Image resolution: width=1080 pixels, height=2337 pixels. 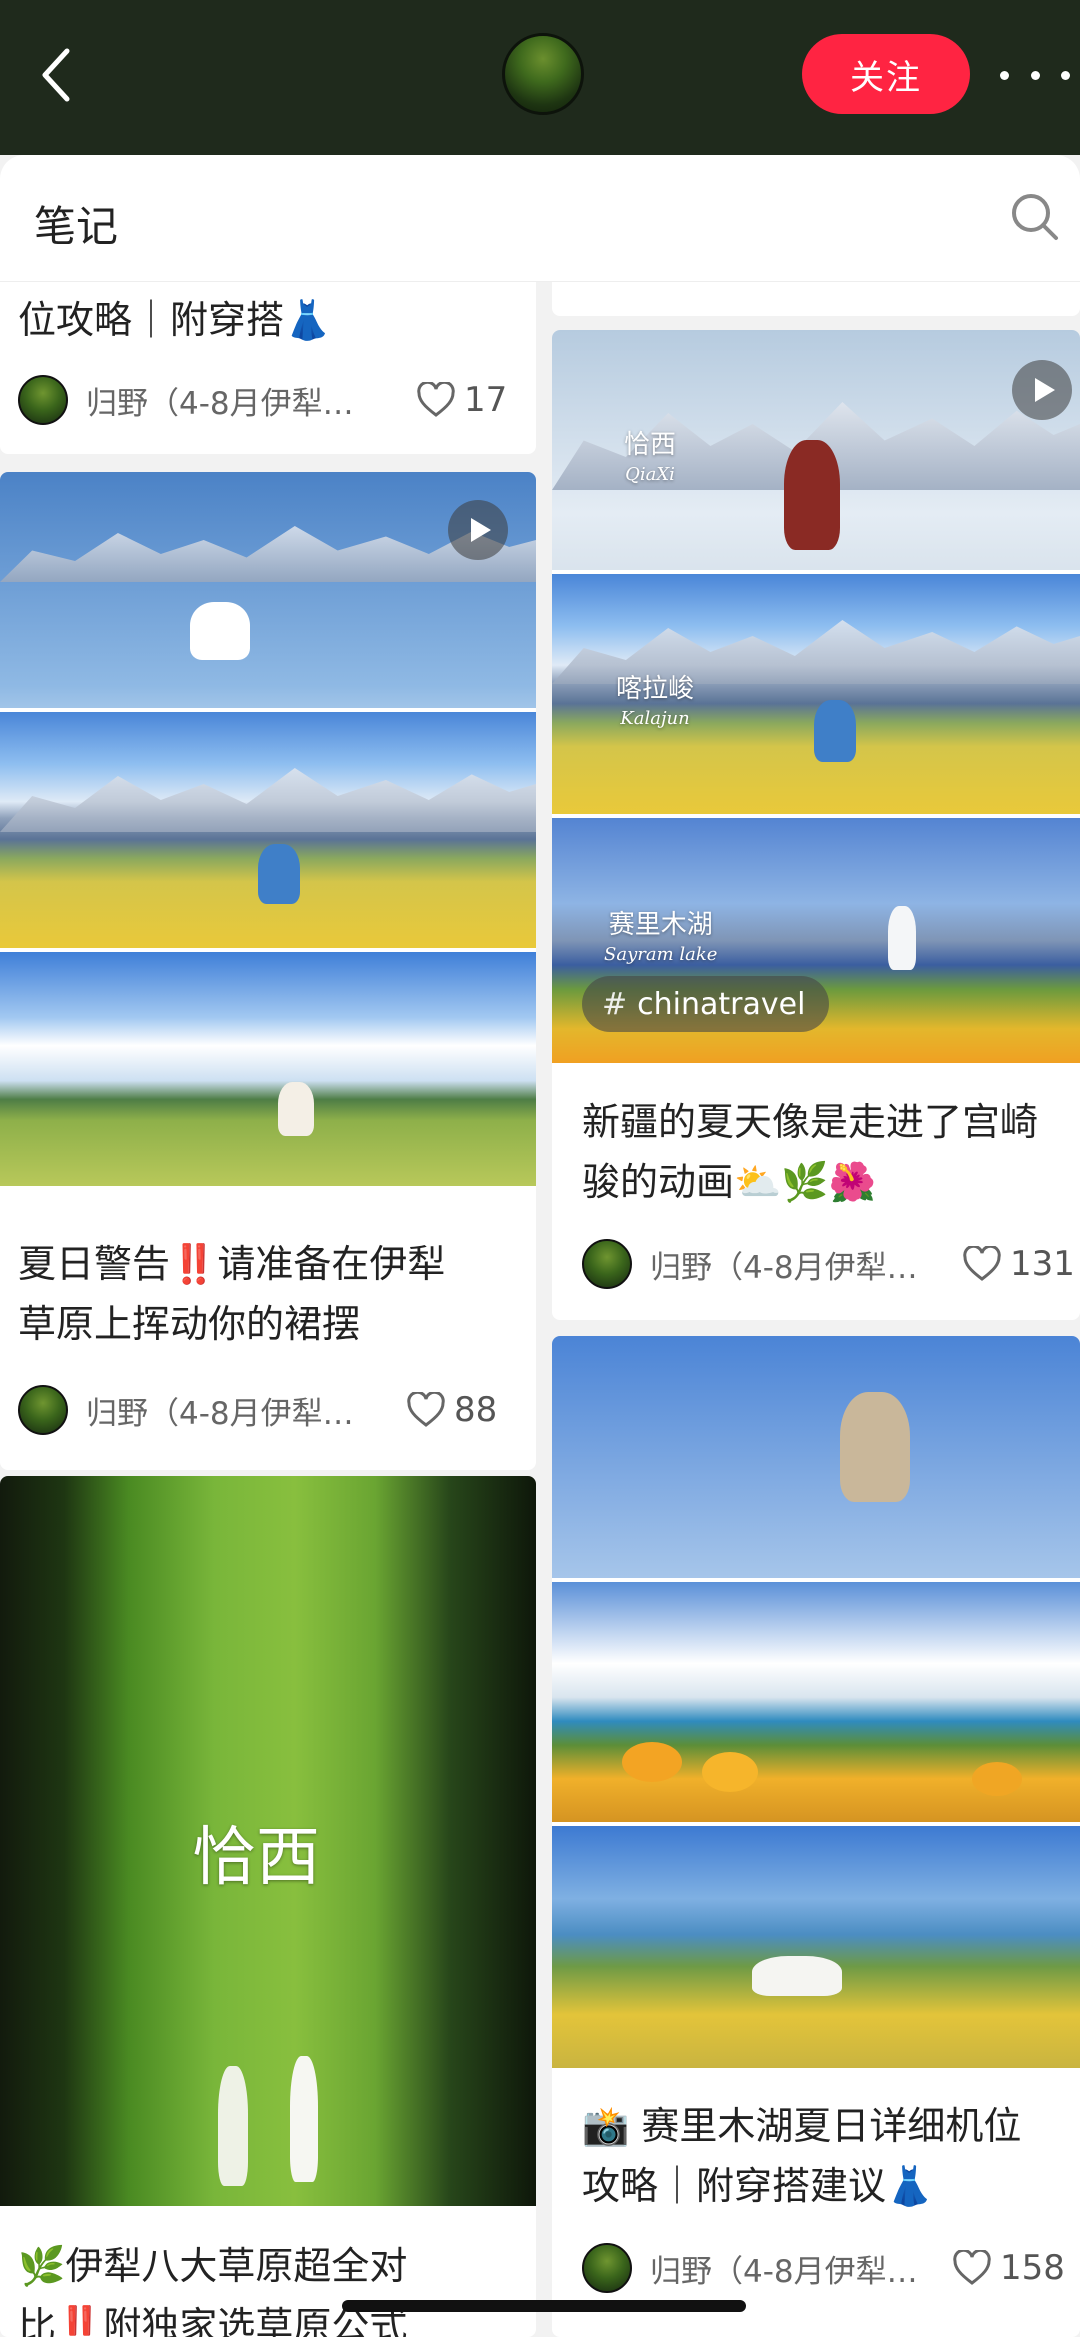 I want to click on cover-overlay-text: 恰西 QiaXi, so click(x=650, y=460).